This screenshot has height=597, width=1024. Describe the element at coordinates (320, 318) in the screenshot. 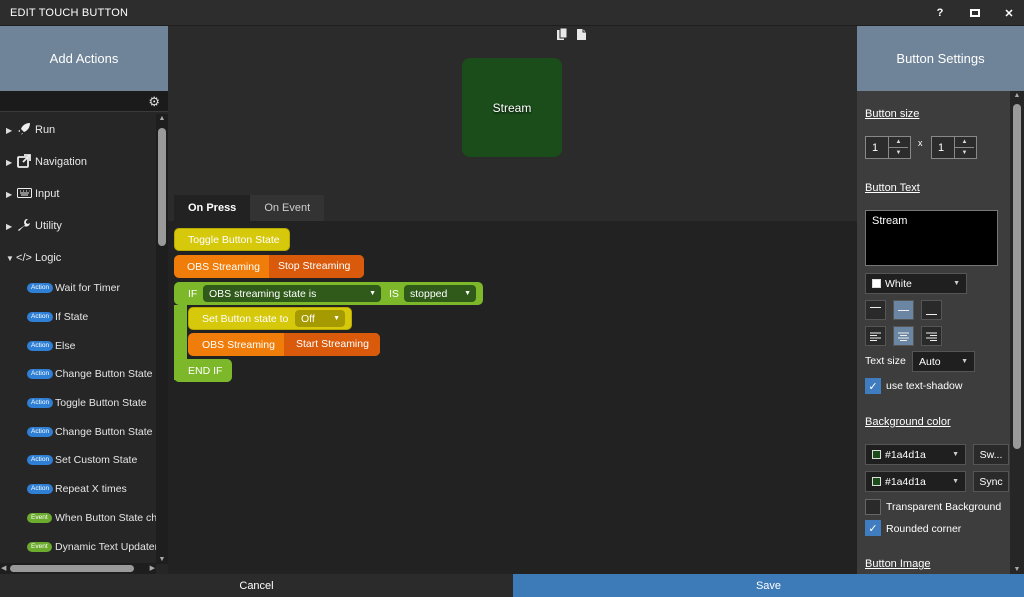

I see `set-state-dropdown: Off ▼` at that location.